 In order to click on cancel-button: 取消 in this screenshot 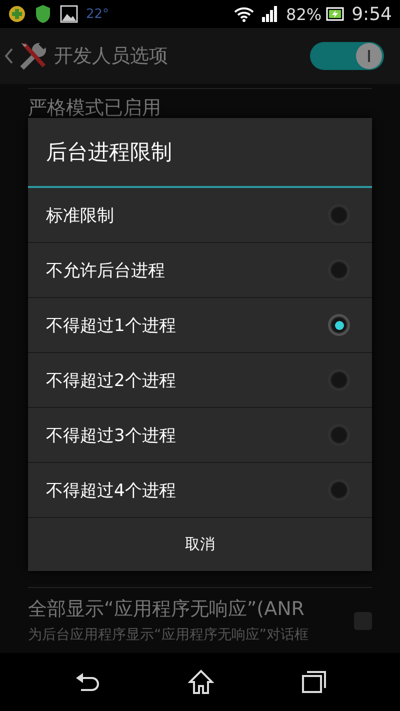, I will do `click(200, 544)`.